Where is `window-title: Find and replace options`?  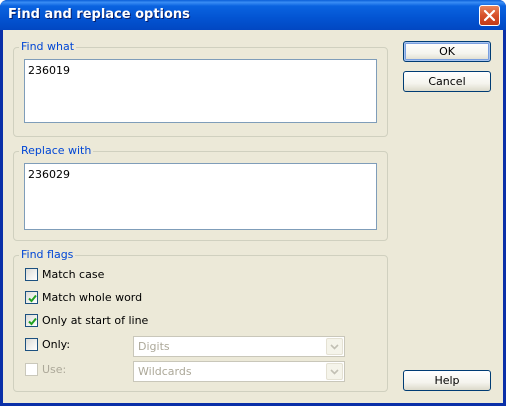 window-title: Find and replace options is located at coordinates (99, 14).